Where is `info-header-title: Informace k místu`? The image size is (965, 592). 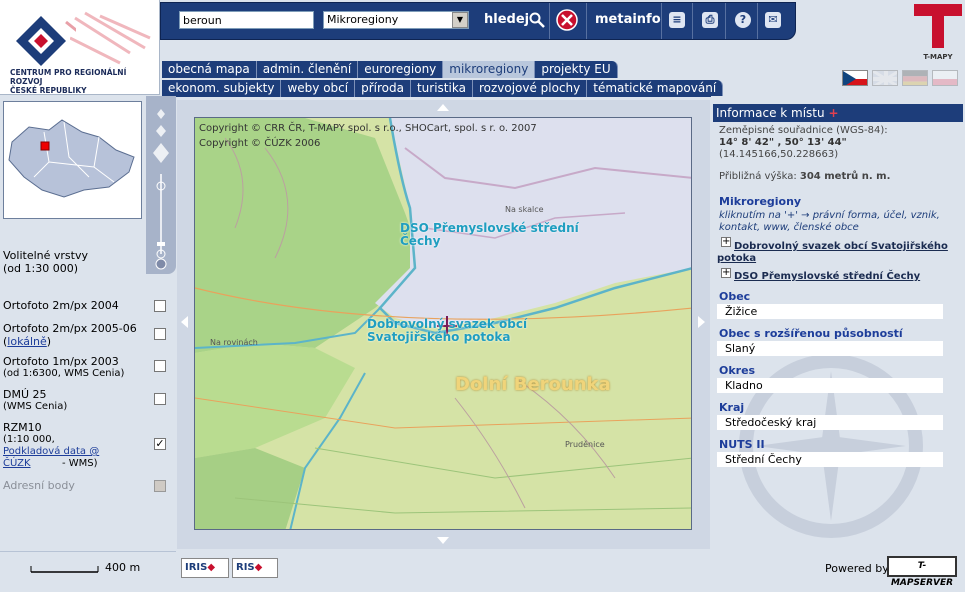
info-header-title: Informace k místu is located at coordinates (770, 113).